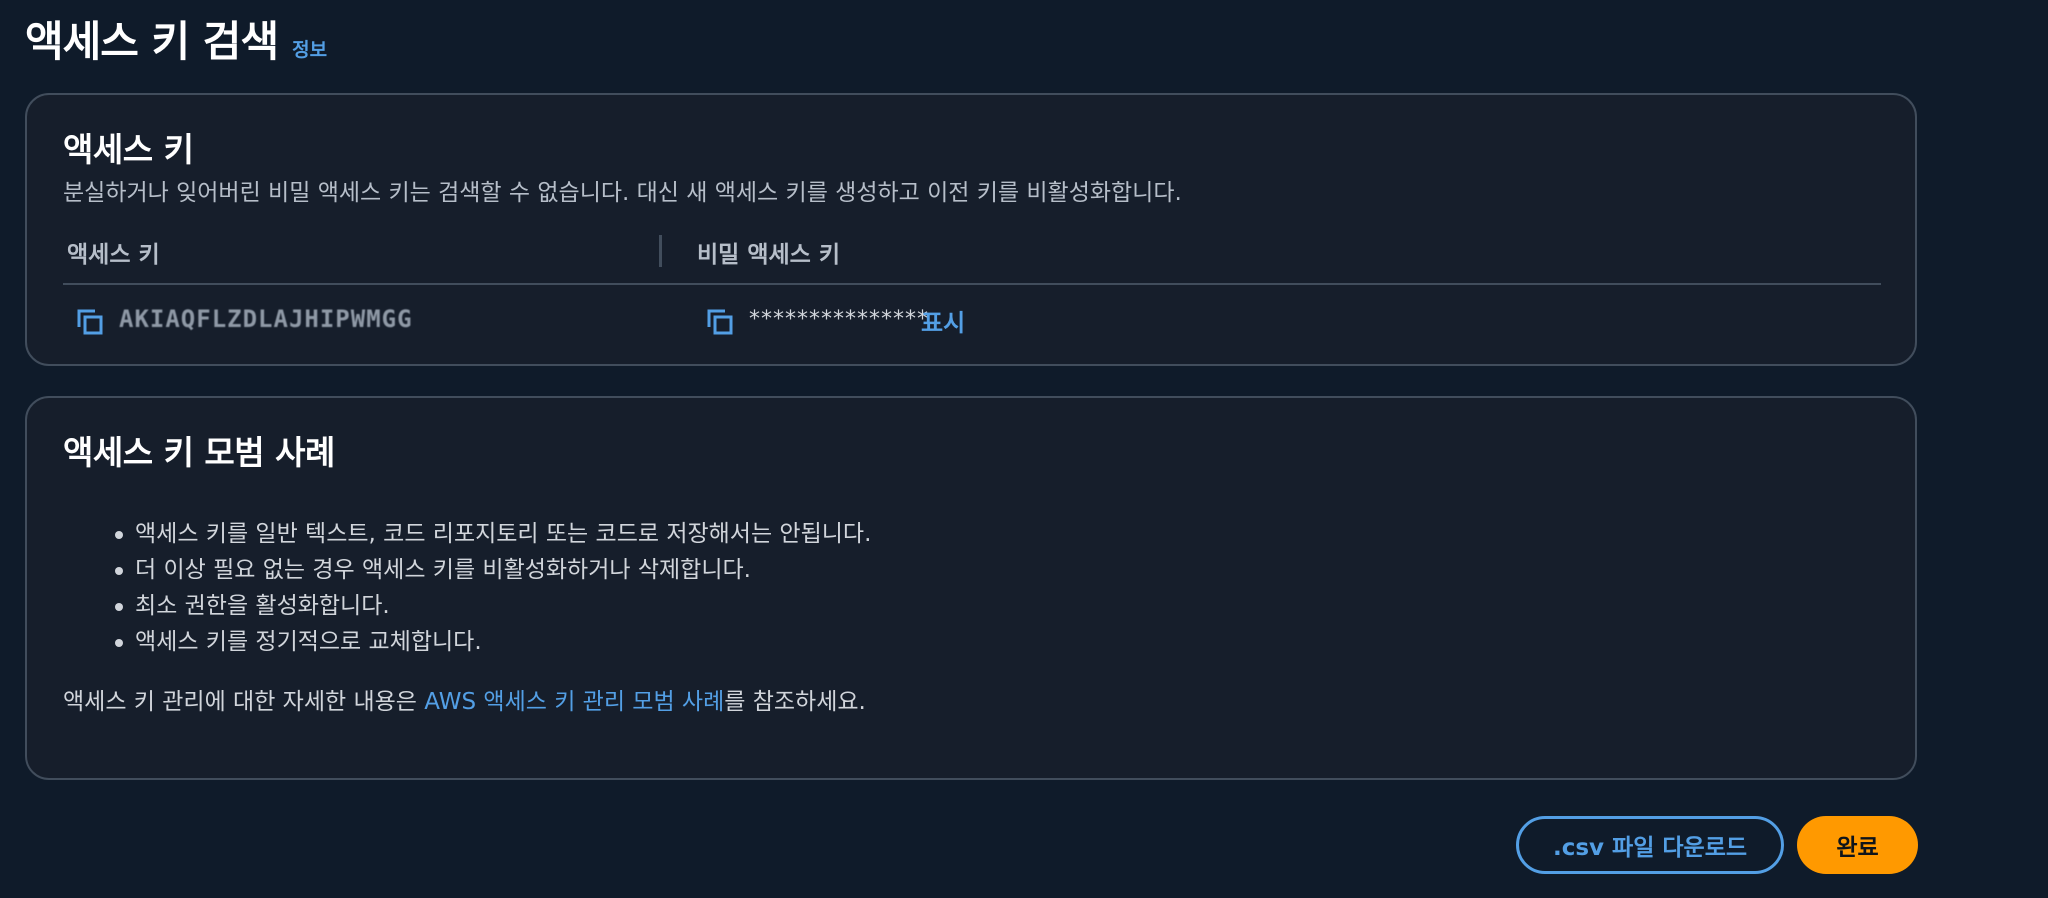 This screenshot has width=2048, height=898. What do you see at coordinates (113, 255) in the screenshot?
I see `column-header-access-key: 액세스 키` at bounding box center [113, 255].